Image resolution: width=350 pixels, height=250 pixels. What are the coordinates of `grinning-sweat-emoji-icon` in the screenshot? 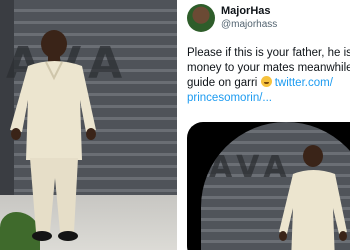 It's located at (266, 81).